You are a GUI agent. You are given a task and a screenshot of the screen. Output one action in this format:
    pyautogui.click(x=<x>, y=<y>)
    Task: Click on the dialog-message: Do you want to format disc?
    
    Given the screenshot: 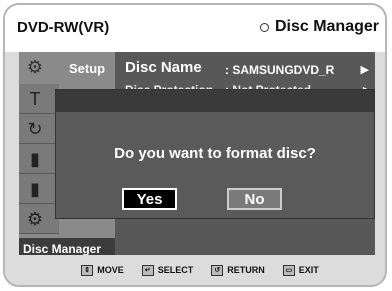 What is the action you would take?
    pyautogui.click(x=215, y=153)
    